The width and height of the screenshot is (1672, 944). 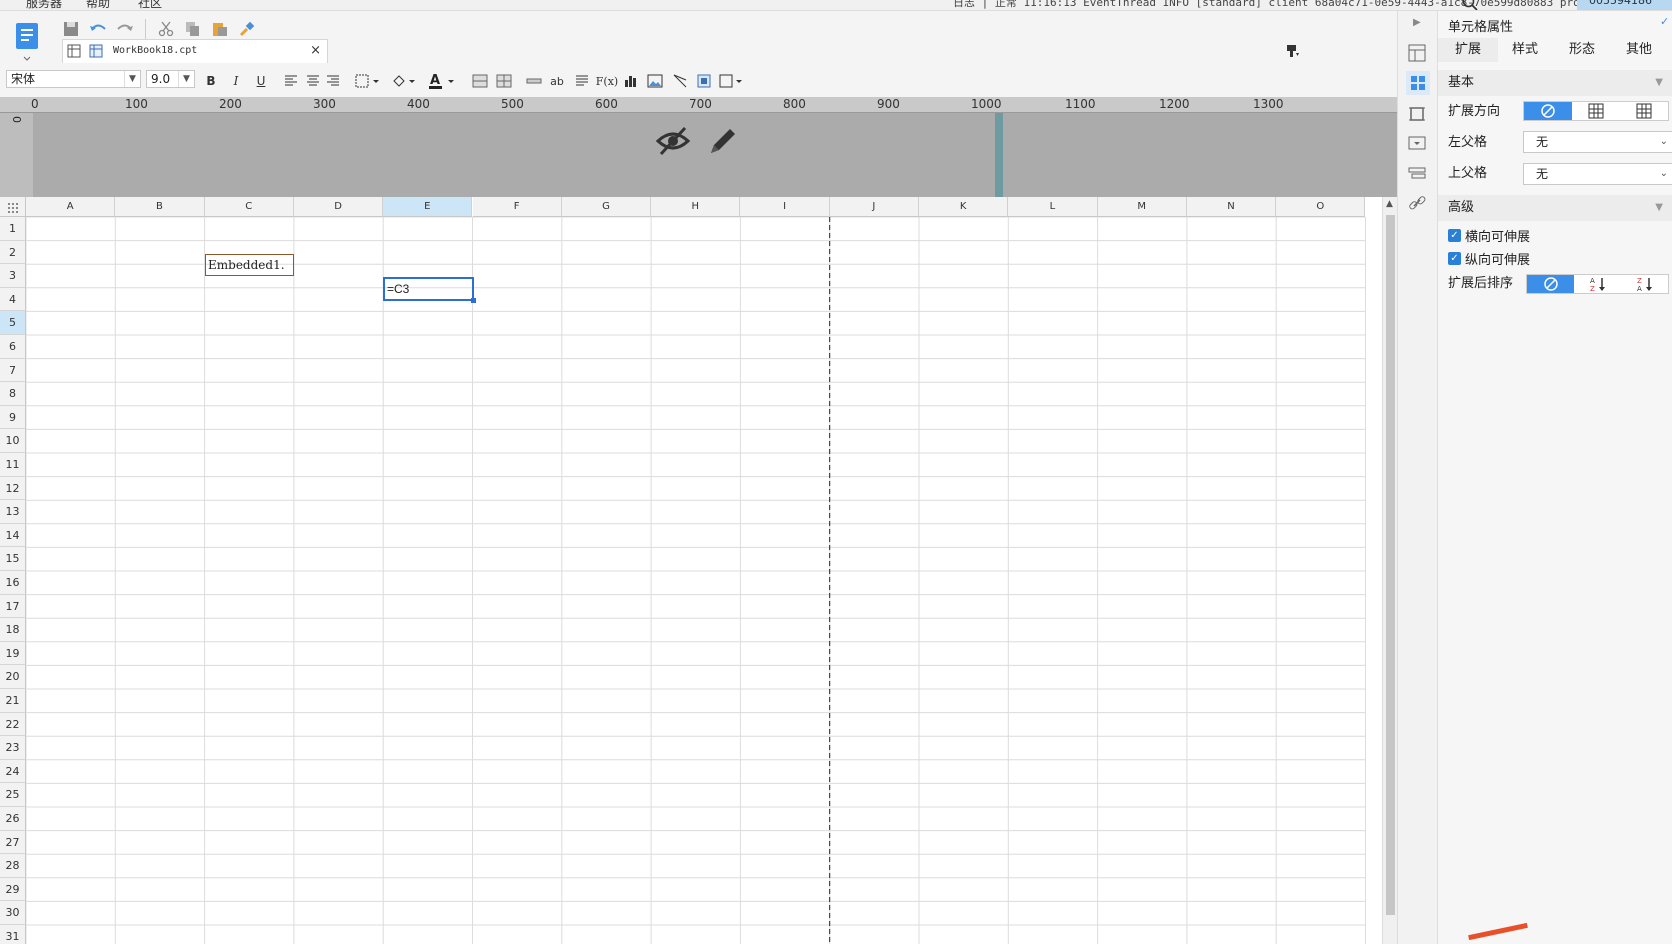 What do you see at coordinates (13, 653) in the screenshot?
I see `row-header-19: 19` at bounding box center [13, 653].